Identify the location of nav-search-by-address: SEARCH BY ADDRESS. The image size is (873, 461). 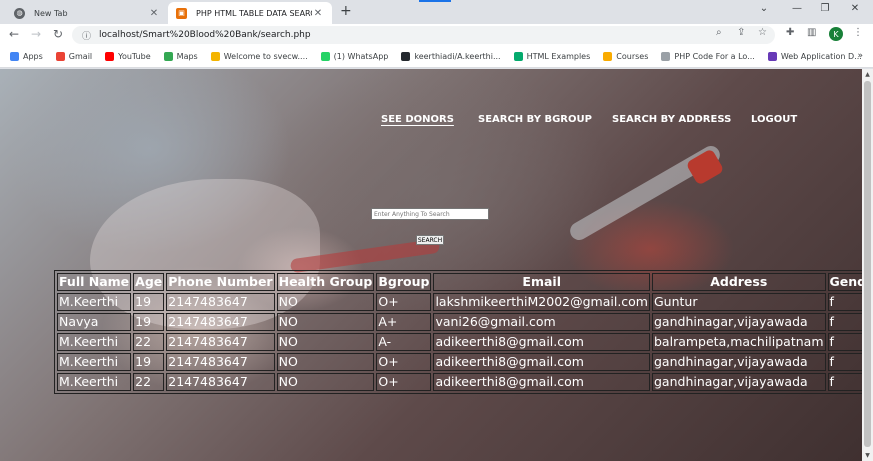
(671, 119).